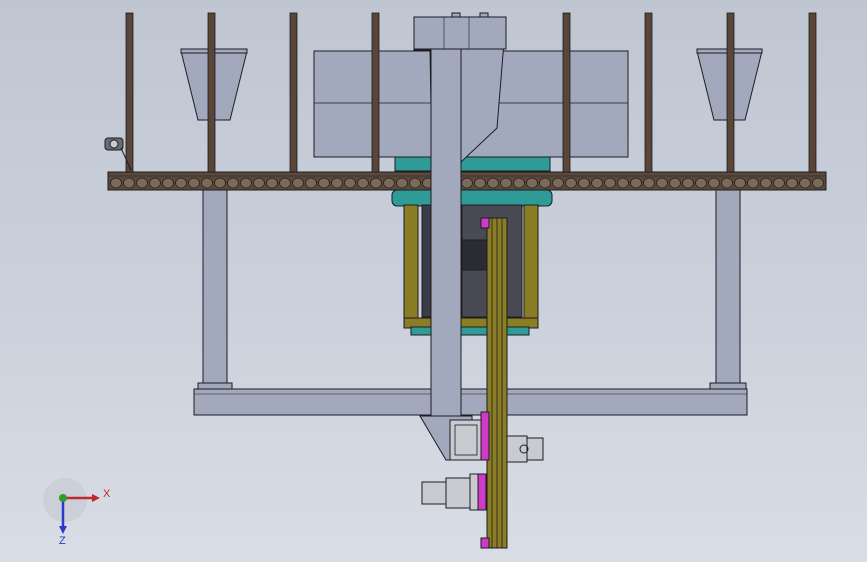  I want to click on conveyor, so click(467, 181).